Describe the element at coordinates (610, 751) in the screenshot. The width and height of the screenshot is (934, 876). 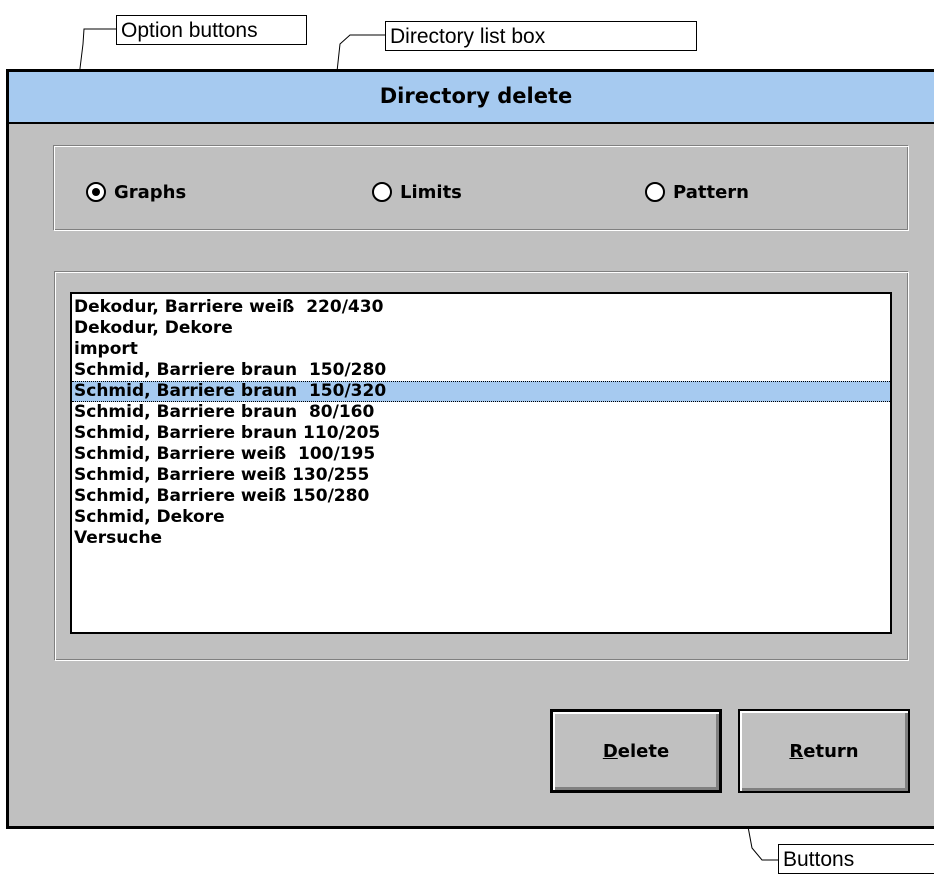
I see `delete-button-mnemonic: D` at that location.